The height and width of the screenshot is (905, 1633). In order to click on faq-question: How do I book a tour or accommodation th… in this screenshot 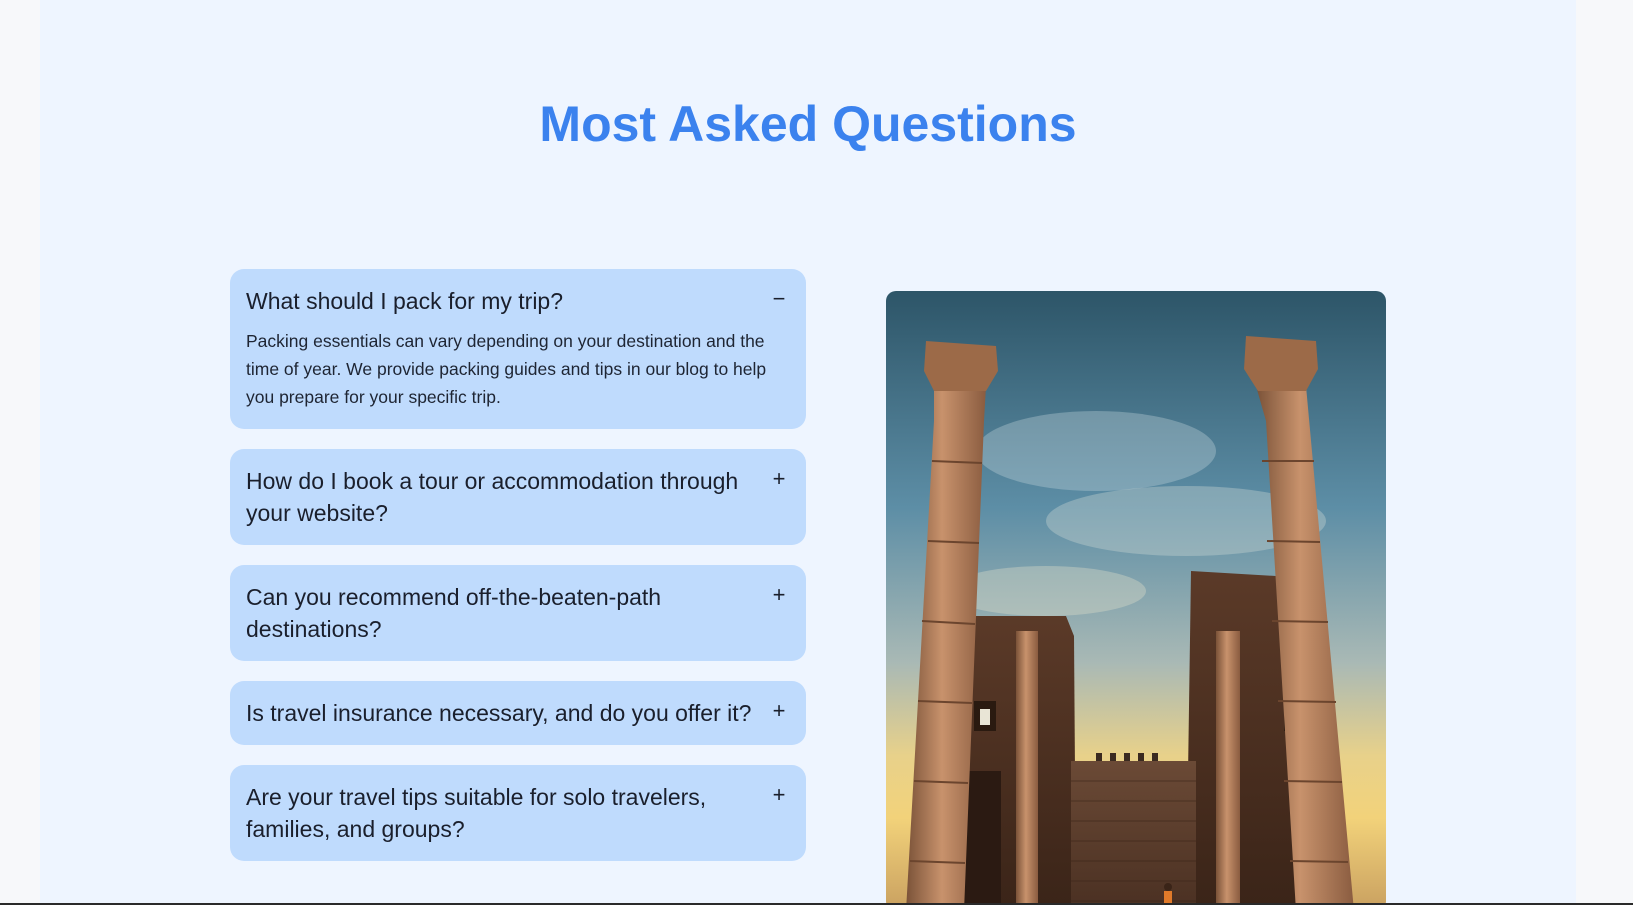, I will do `click(492, 497)`.